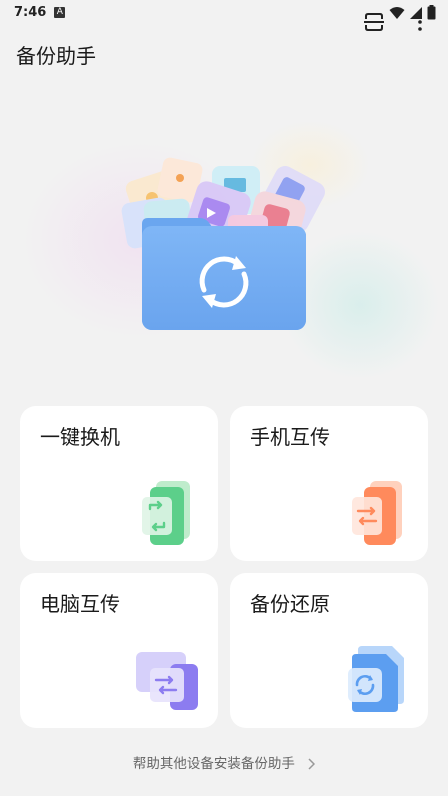 The image size is (448, 796). I want to click on card-label: 备份还原, so click(290, 604).